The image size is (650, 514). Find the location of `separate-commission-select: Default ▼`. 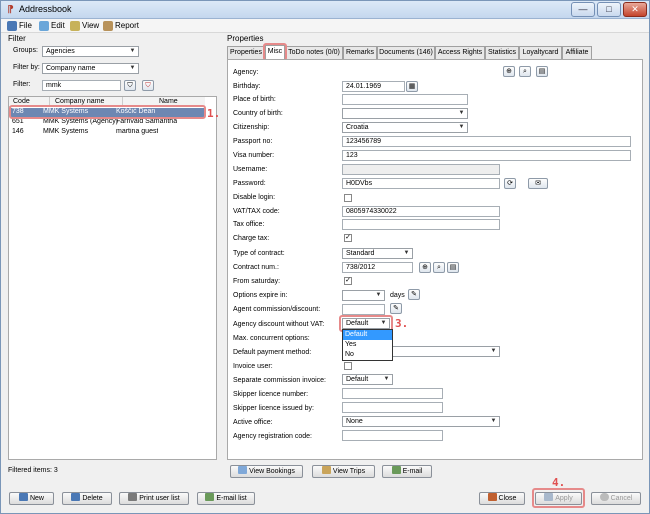

separate-commission-select: Default ▼ is located at coordinates (367, 379).